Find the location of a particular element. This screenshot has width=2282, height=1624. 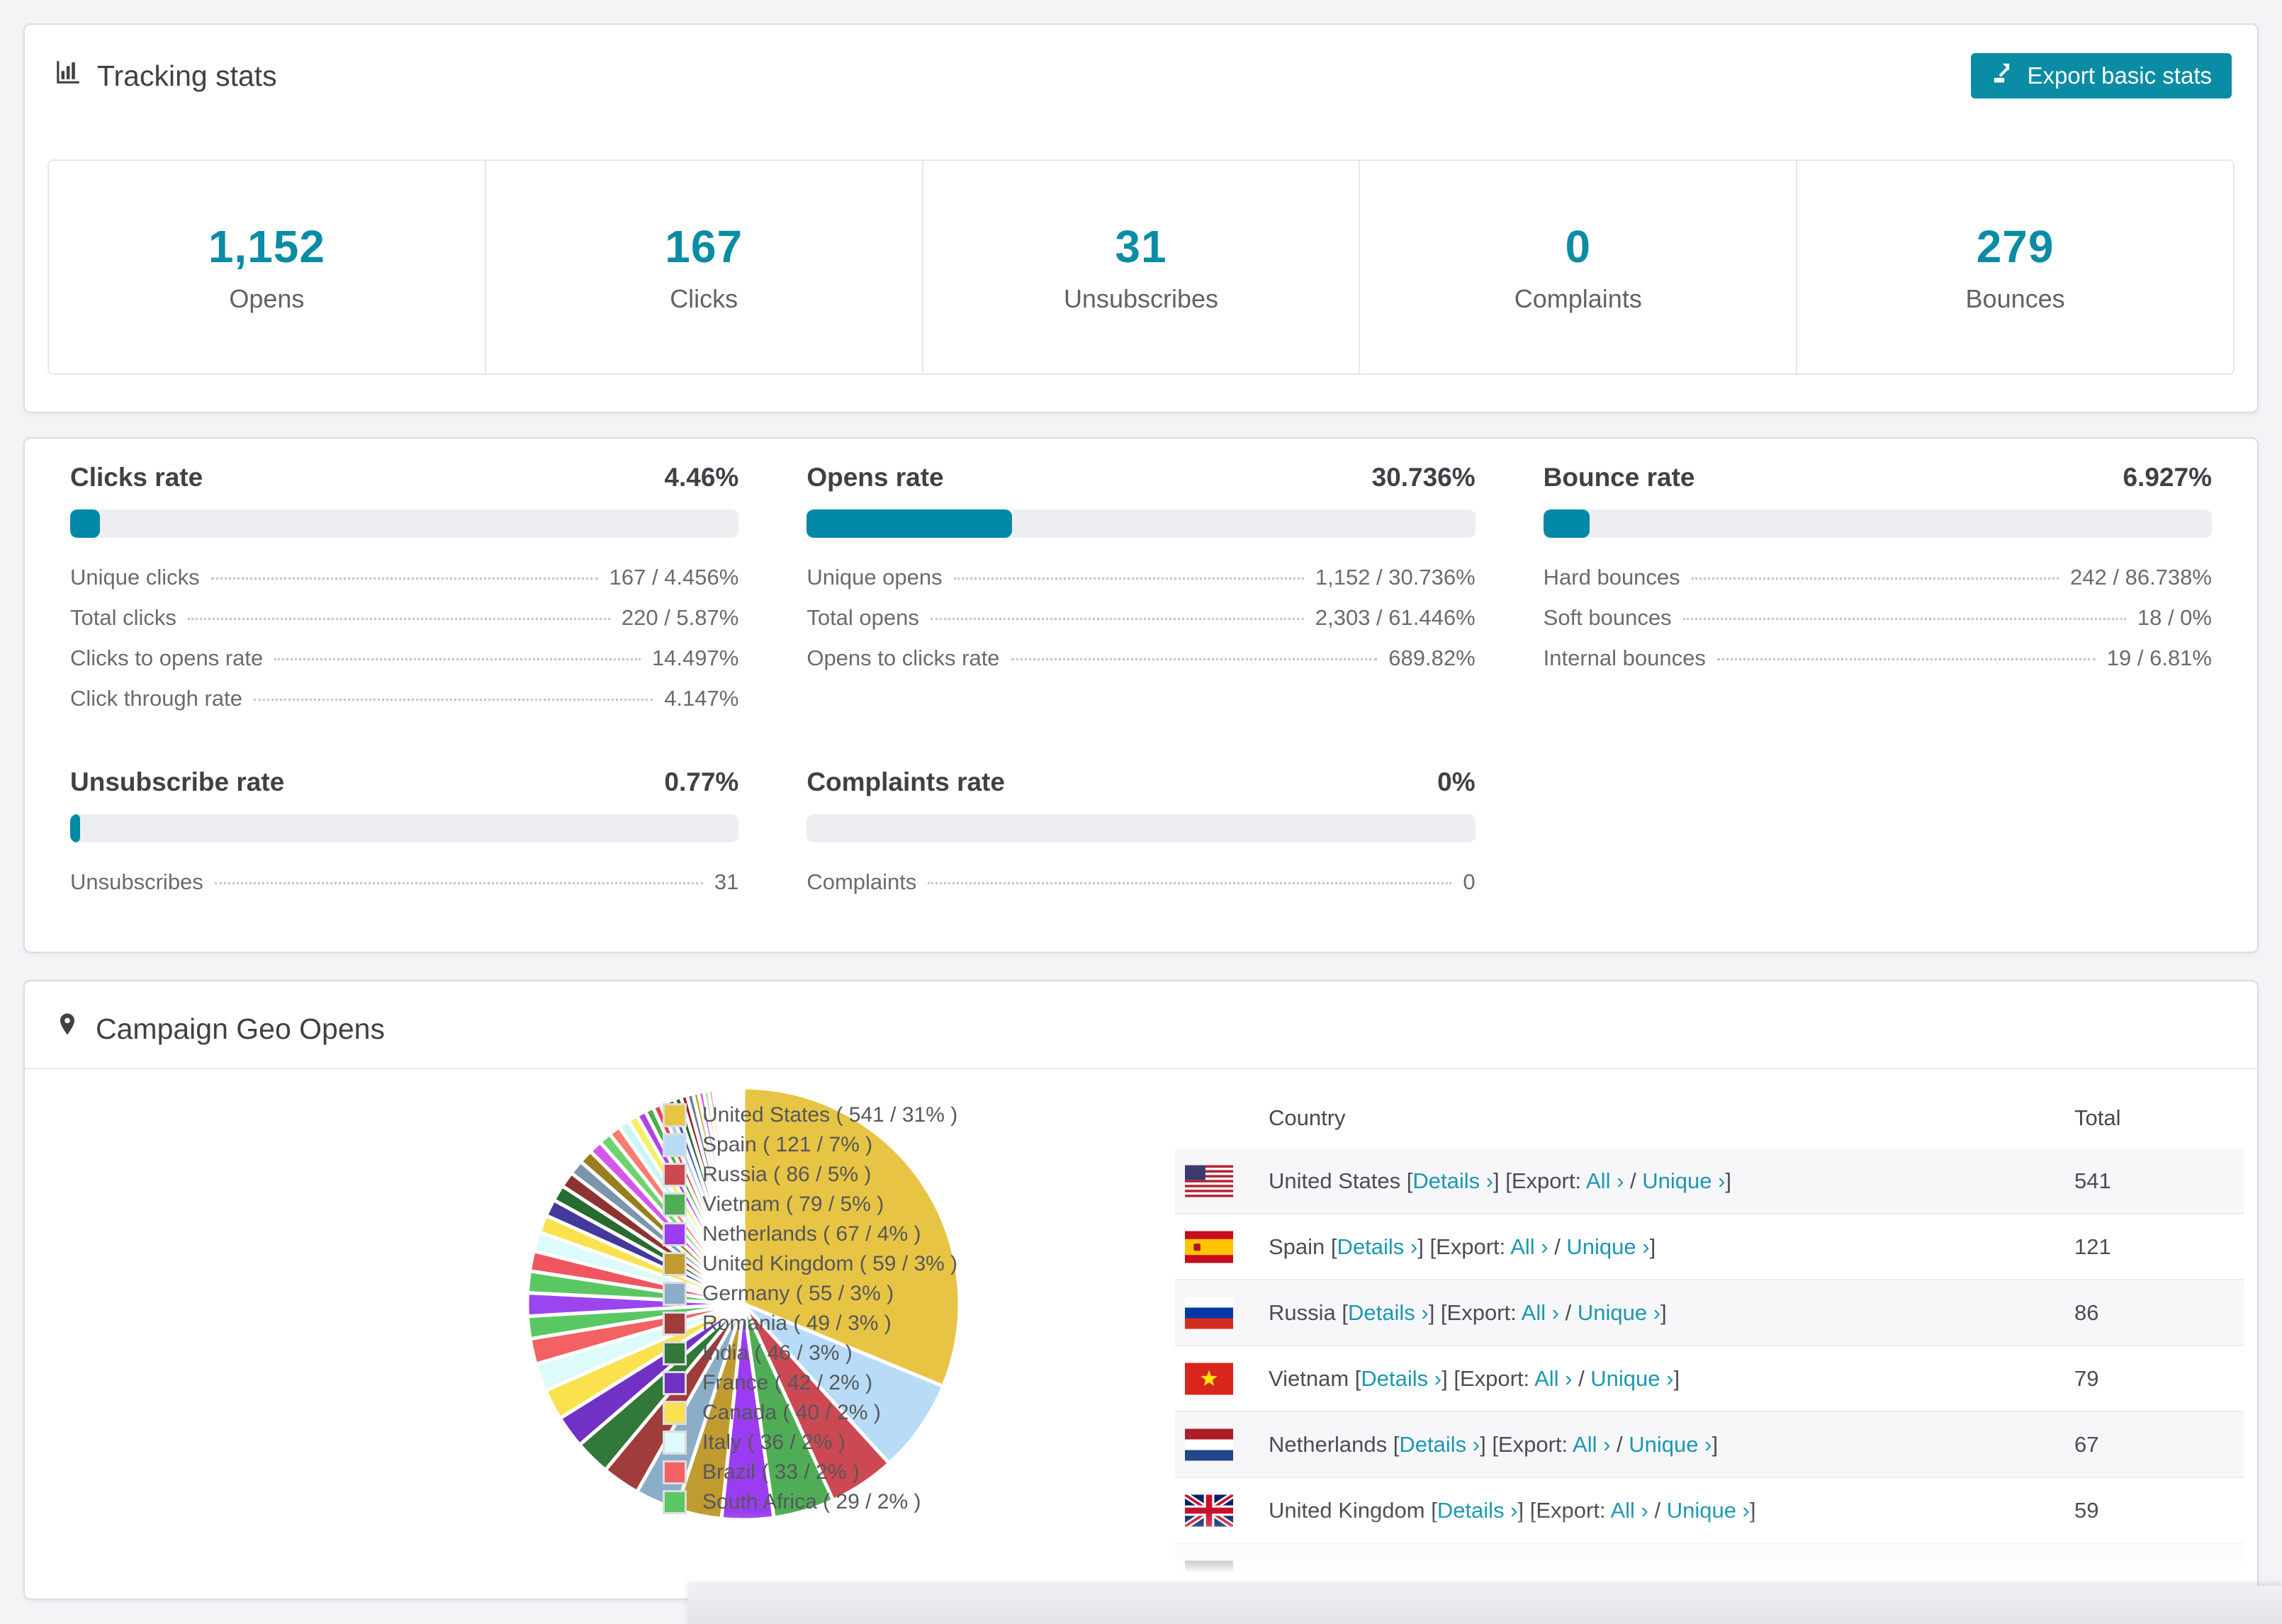

legend-label: United States ( 541 / 31% ) is located at coordinates (830, 1115).